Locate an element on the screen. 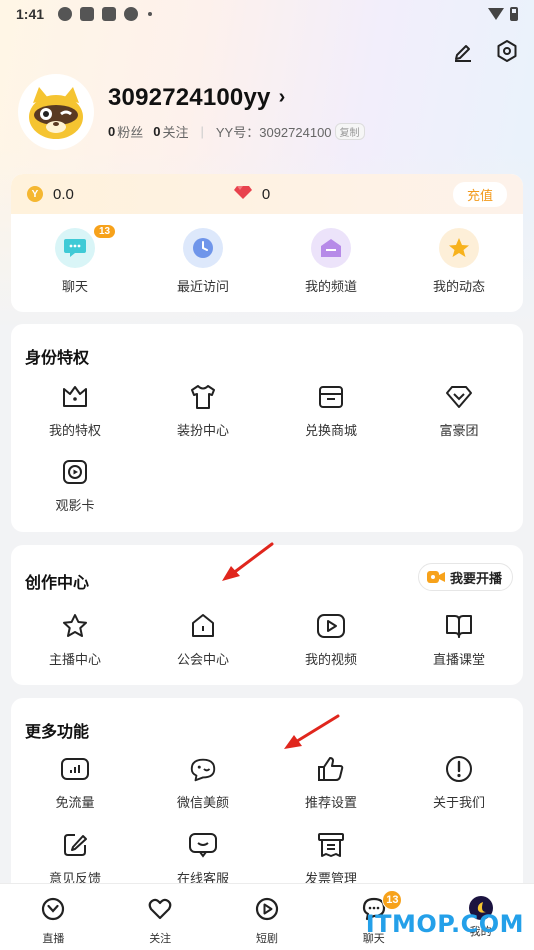 This screenshot has height=950, width=534. more-item-about: 关于我们 is located at coordinates (459, 782).